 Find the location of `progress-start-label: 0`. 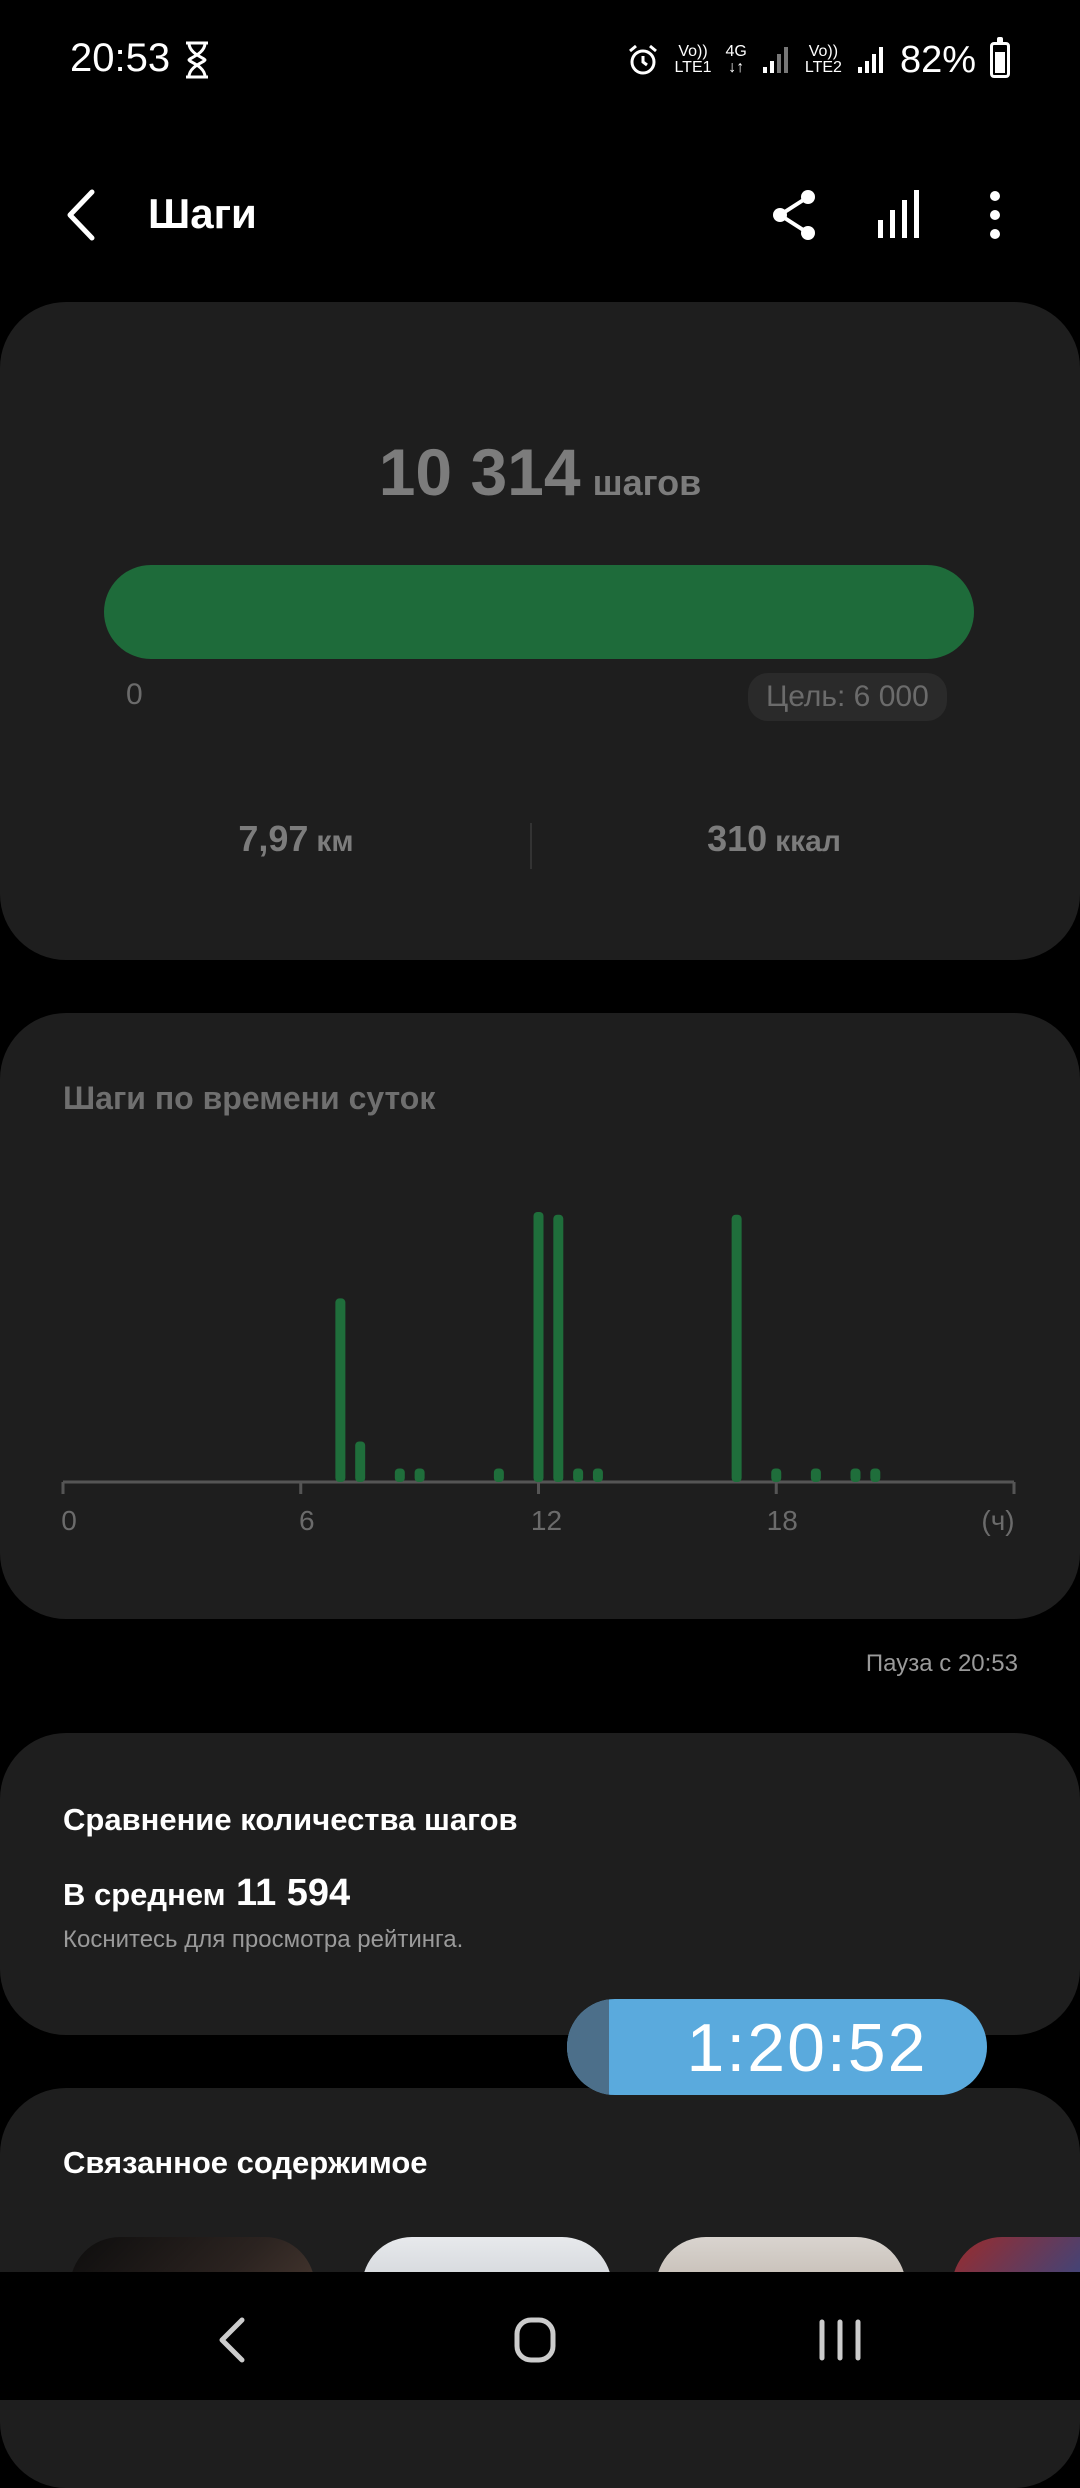

progress-start-label: 0 is located at coordinates (134, 694).